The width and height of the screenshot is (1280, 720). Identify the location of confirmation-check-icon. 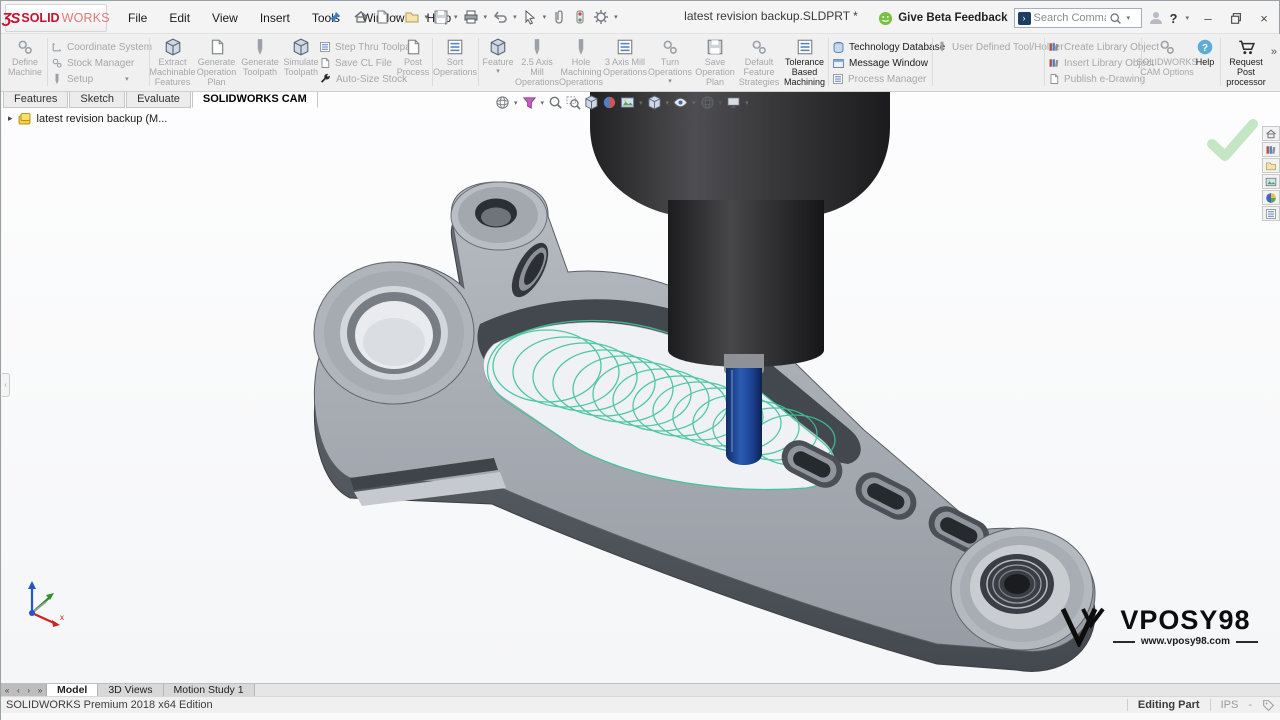
(1232, 140).